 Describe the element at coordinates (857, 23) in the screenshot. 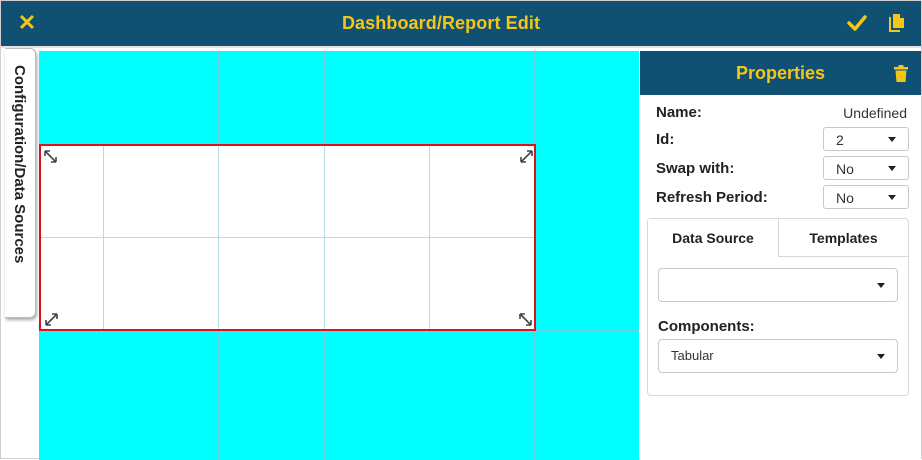

I see `checkmark-icon` at that location.